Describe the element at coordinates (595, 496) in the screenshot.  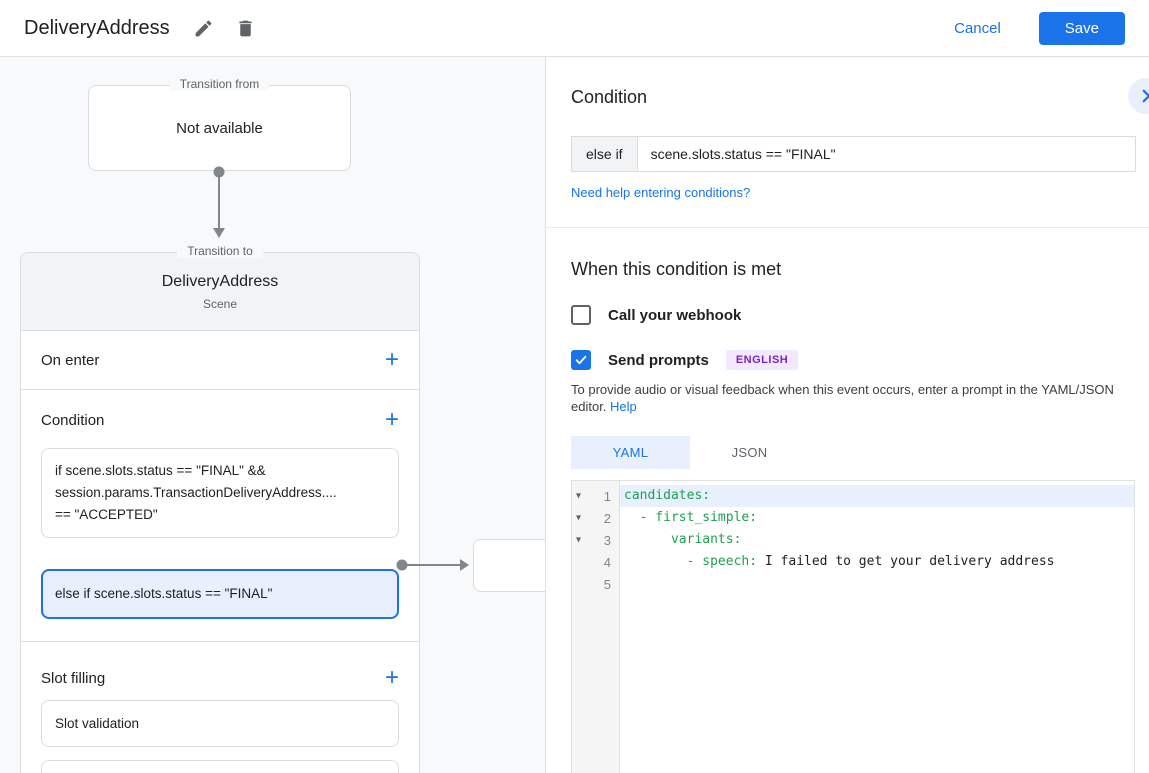
I see `gutter-line: ▾ 1` at that location.